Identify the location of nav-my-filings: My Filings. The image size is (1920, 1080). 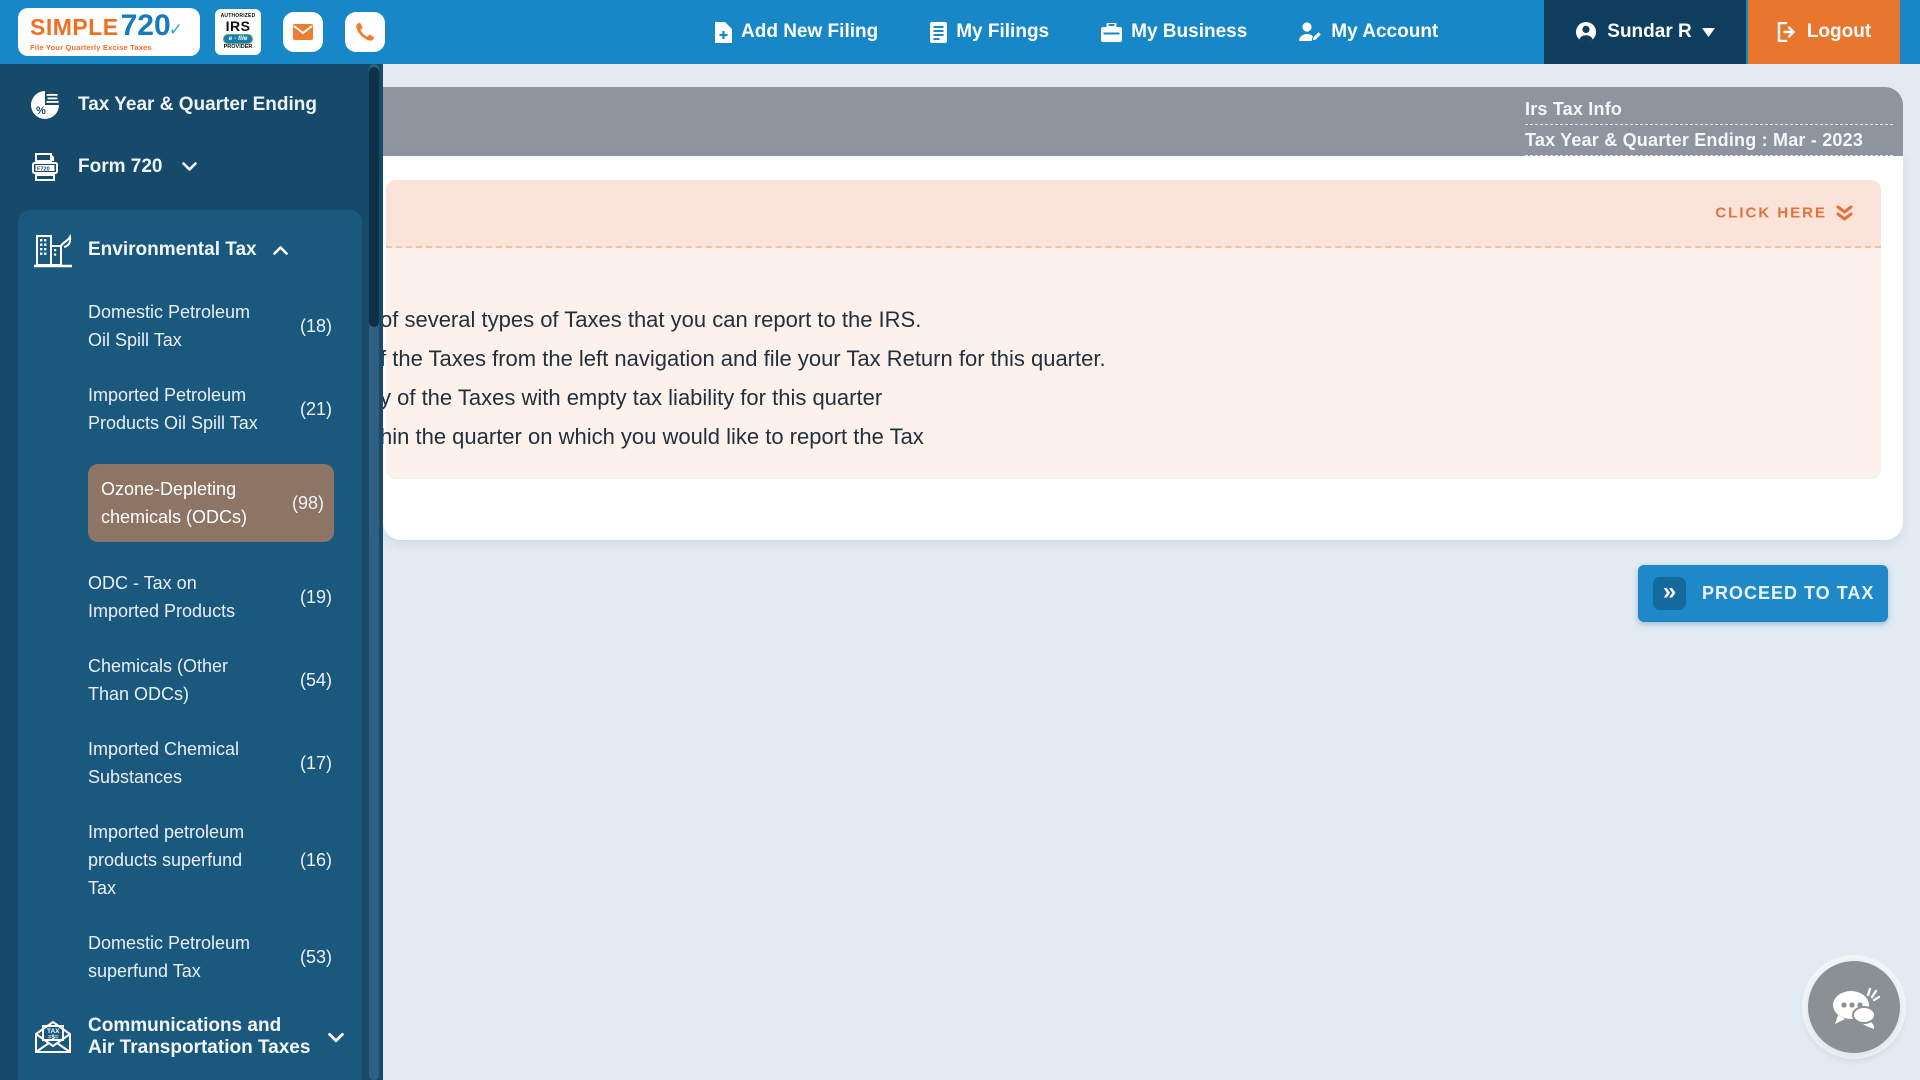
(989, 32).